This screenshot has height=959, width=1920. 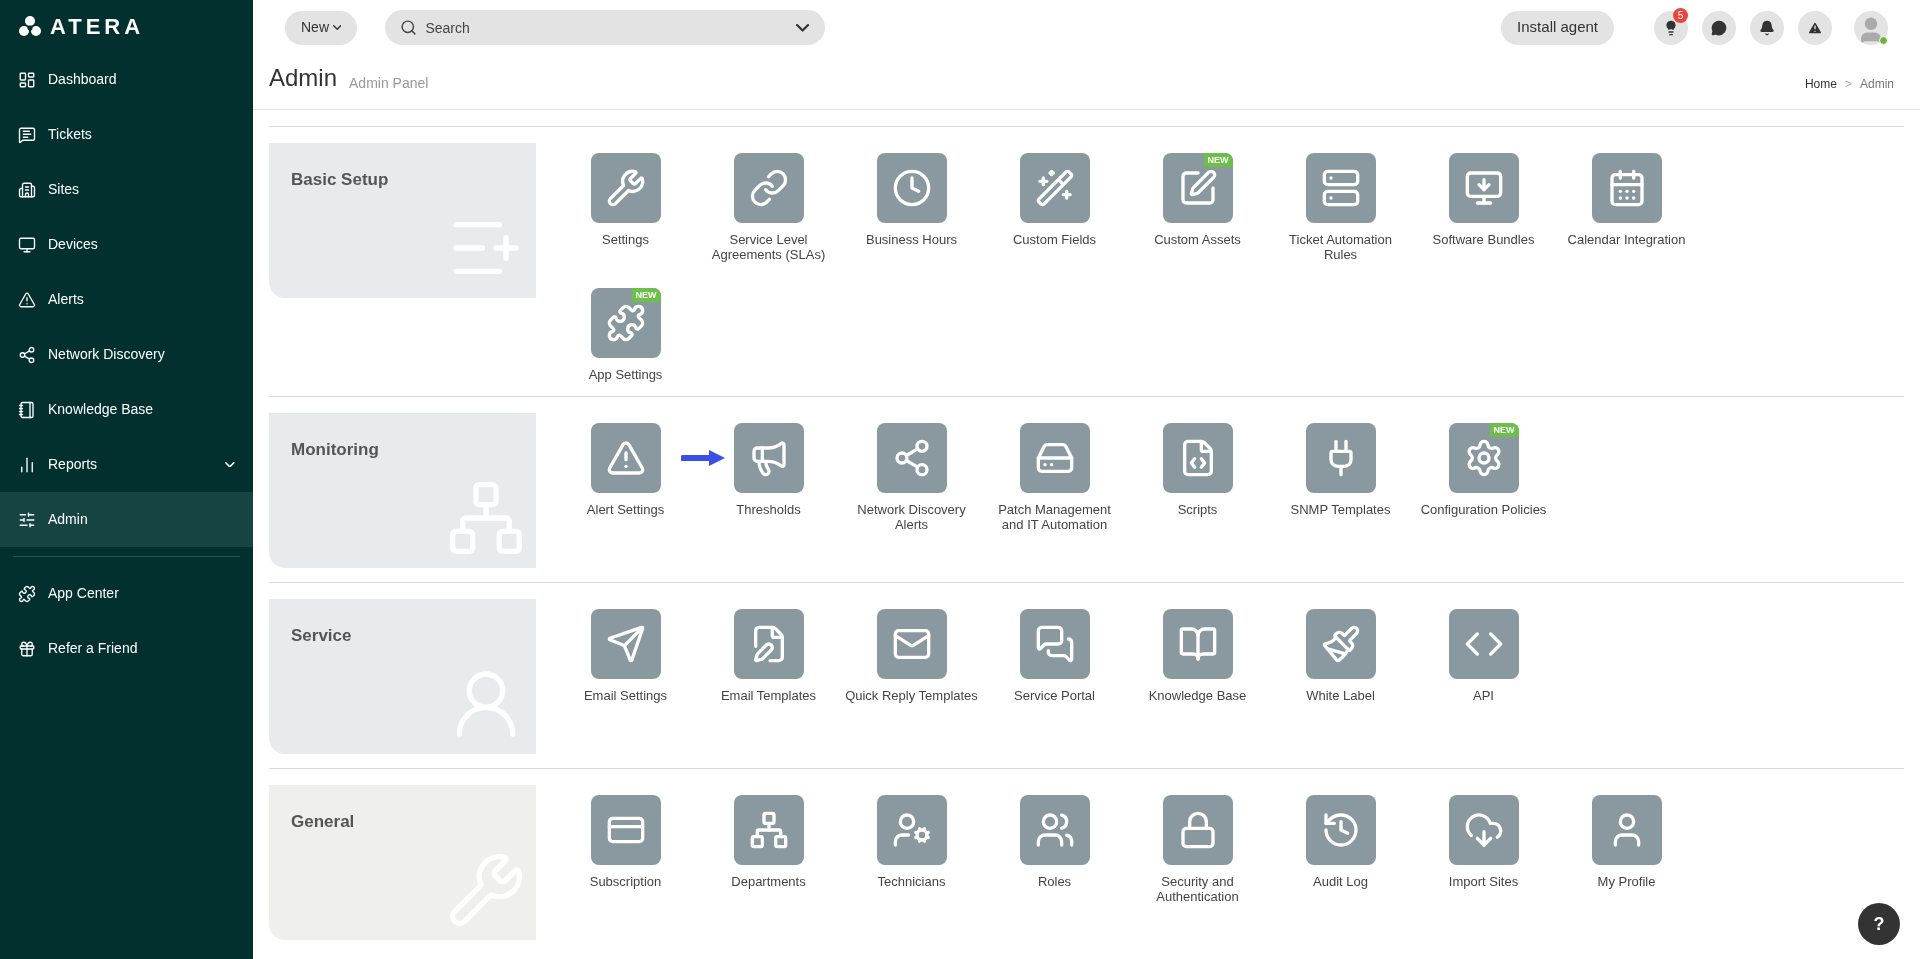 I want to click on new-button: New, so click(x=321, y=27).